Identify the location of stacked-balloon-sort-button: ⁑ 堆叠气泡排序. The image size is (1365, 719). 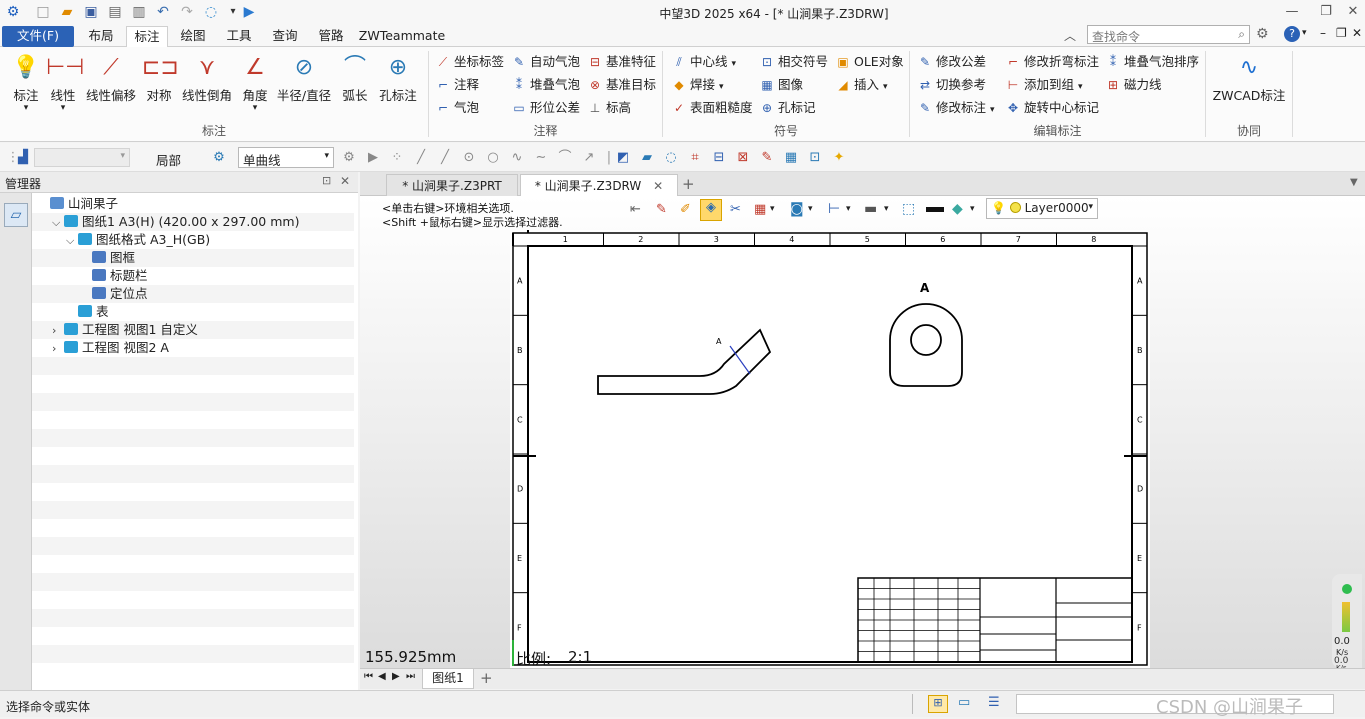
(1151, 62).